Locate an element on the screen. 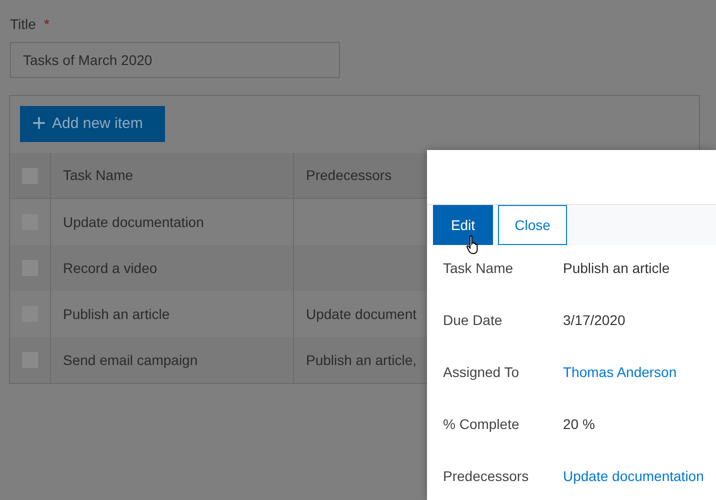  field-link: Update documentation is located at coordinates (633, 483).